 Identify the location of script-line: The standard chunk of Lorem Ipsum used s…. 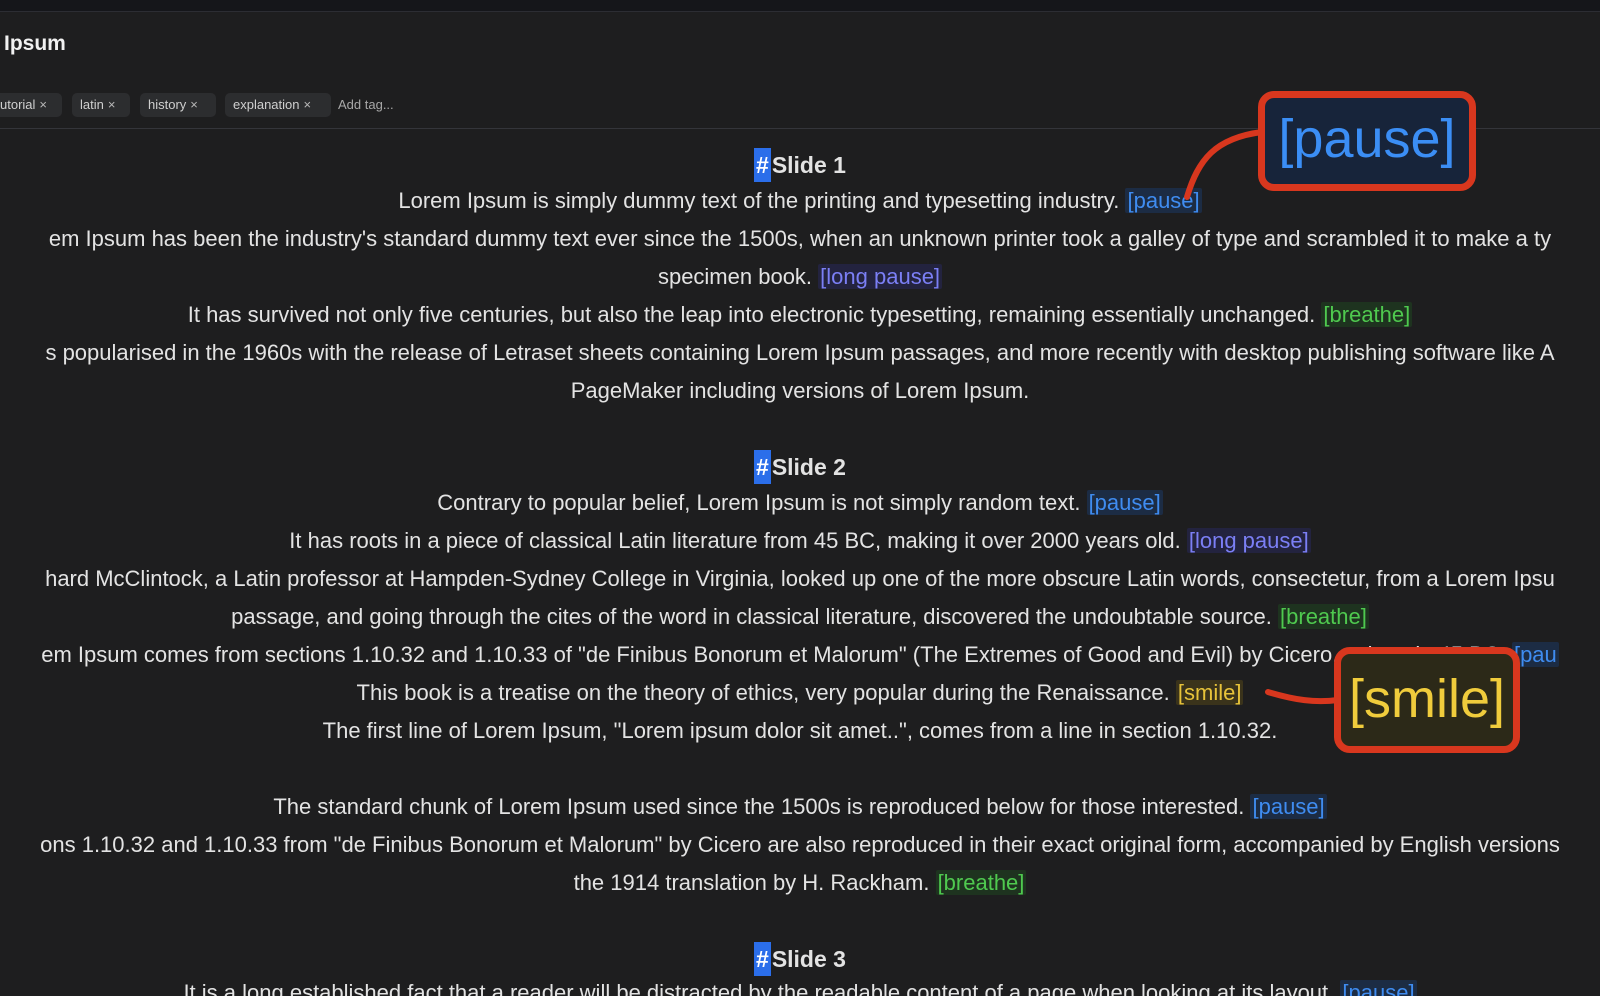
(800, 807).